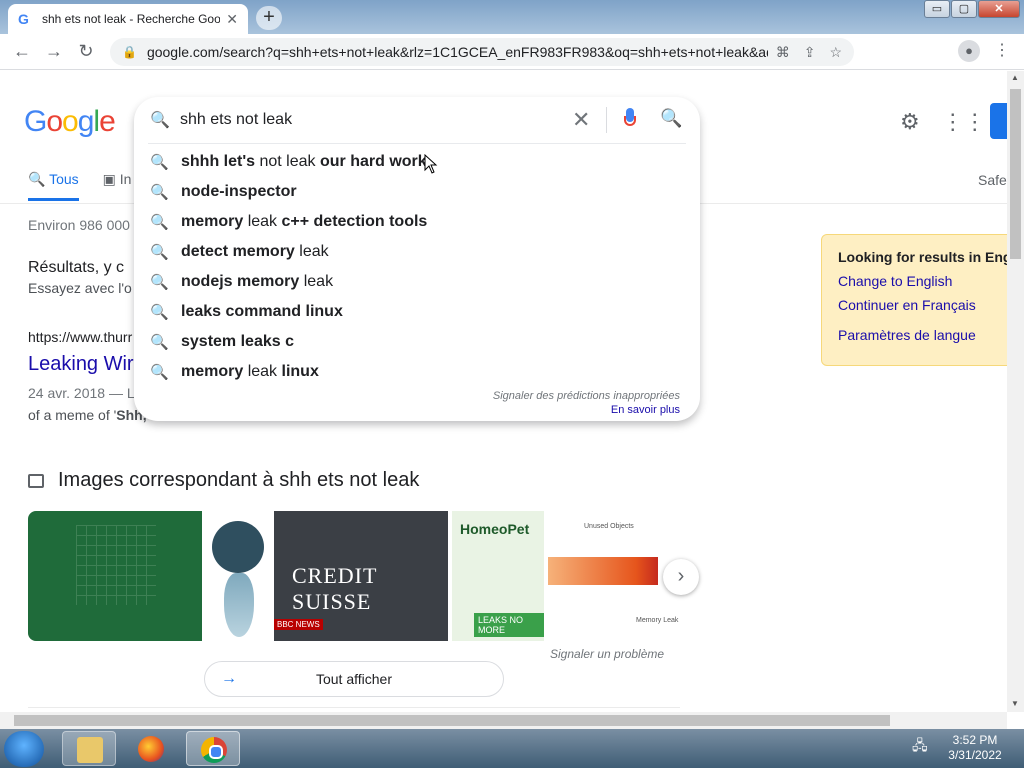  What do you see at coordinates (70, 122) in the screenshot?
I see `google-logo: Google` at bounding box center [70, 122].